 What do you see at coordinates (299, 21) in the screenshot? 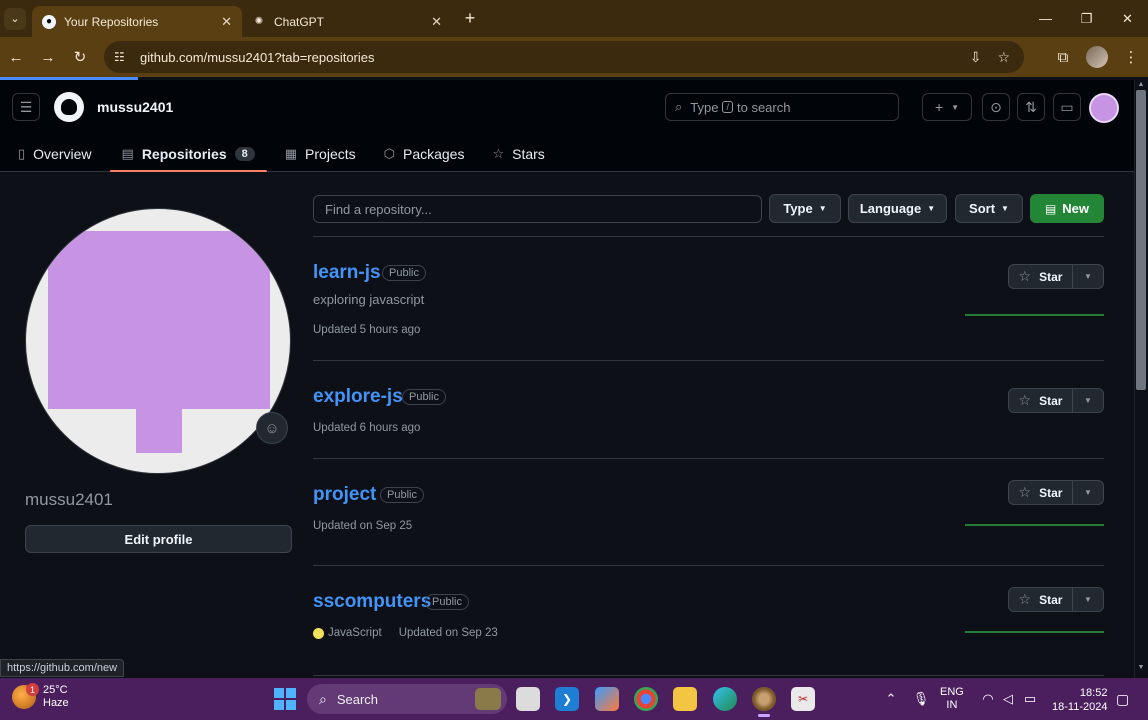
I see `browser-tab-title: ChatGPT` at bounding box center [299, 21].